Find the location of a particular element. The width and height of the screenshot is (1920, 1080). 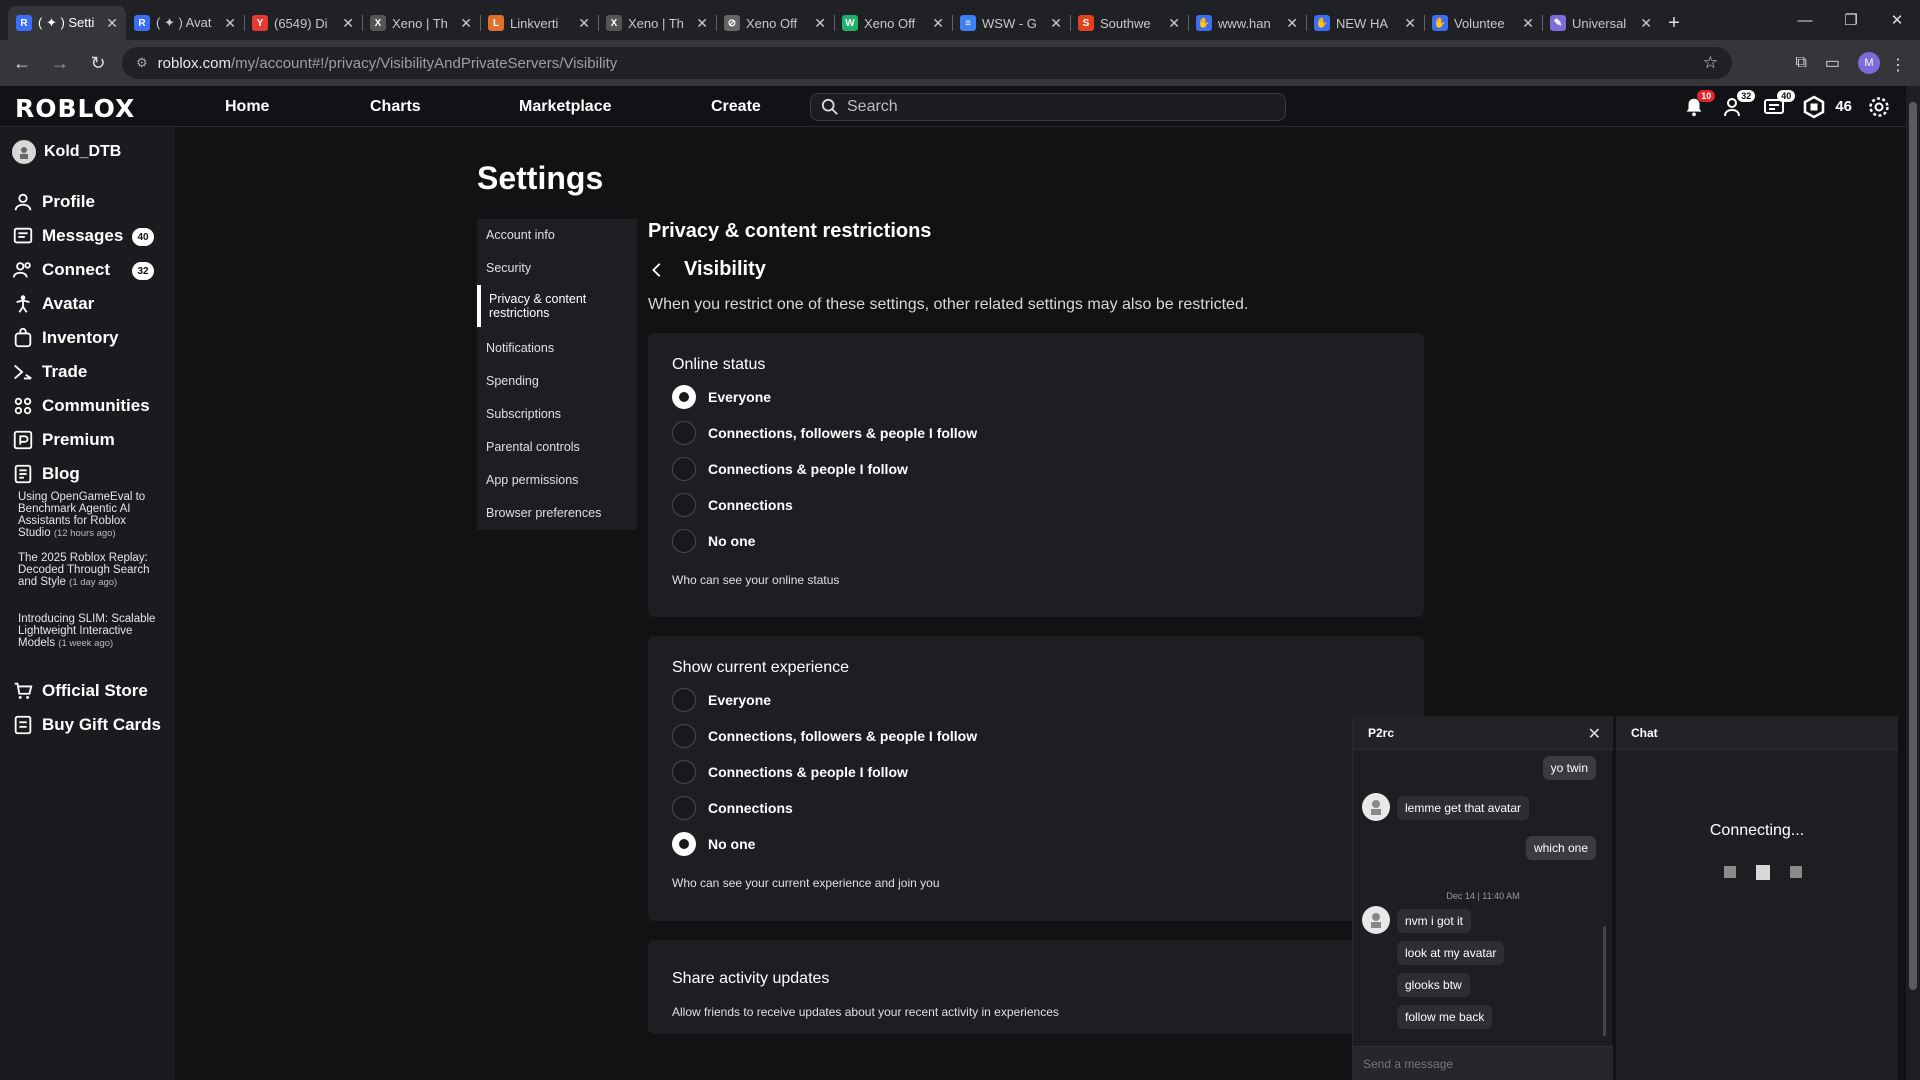

nav-marketplace: Marketplace is located at coordinates (565, 106).